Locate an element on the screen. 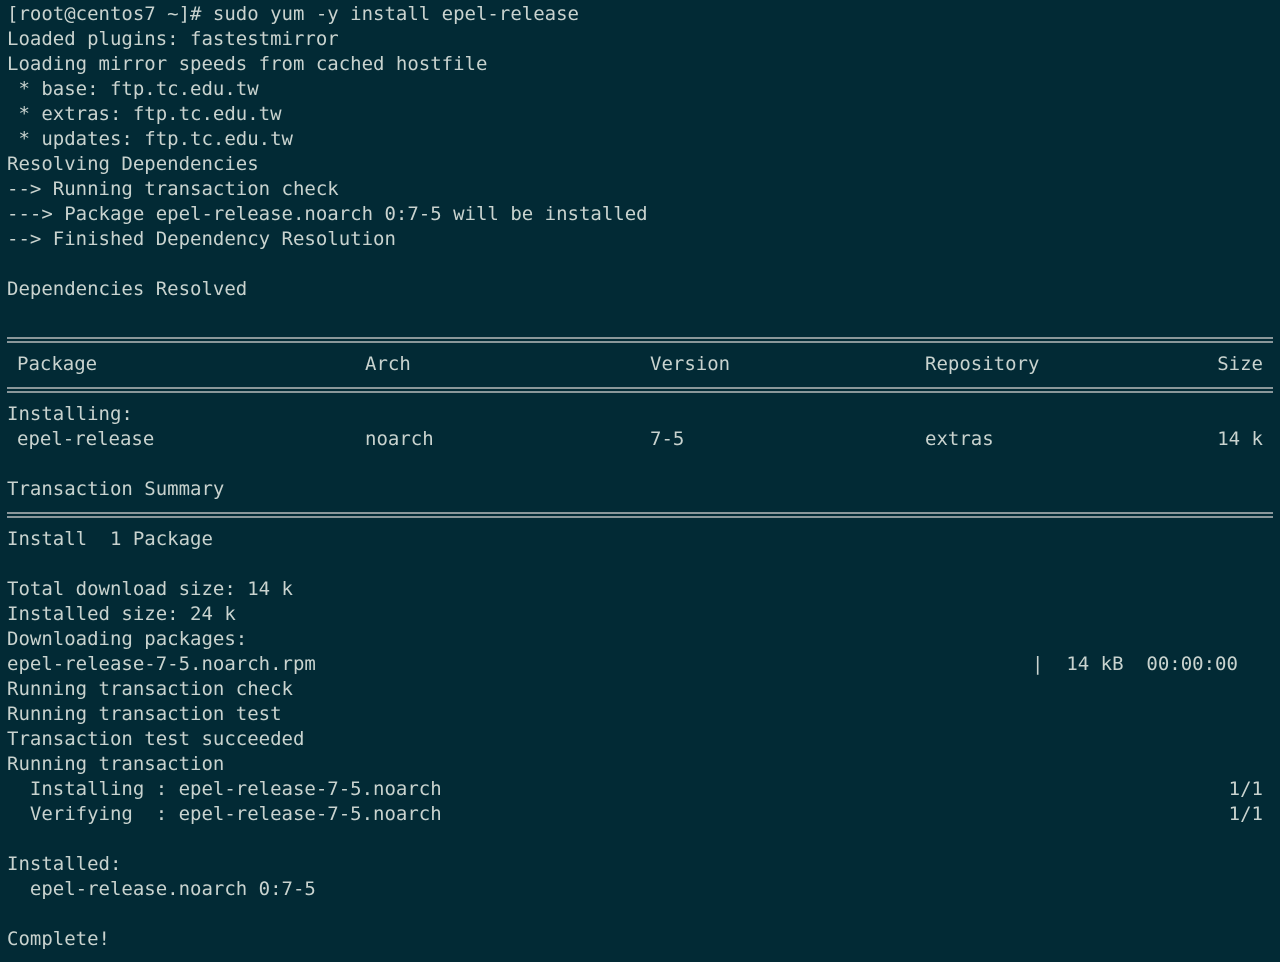 This screenshot has width=1280, height=962. section-heading: Installed: is located at coordinates (64, 864).